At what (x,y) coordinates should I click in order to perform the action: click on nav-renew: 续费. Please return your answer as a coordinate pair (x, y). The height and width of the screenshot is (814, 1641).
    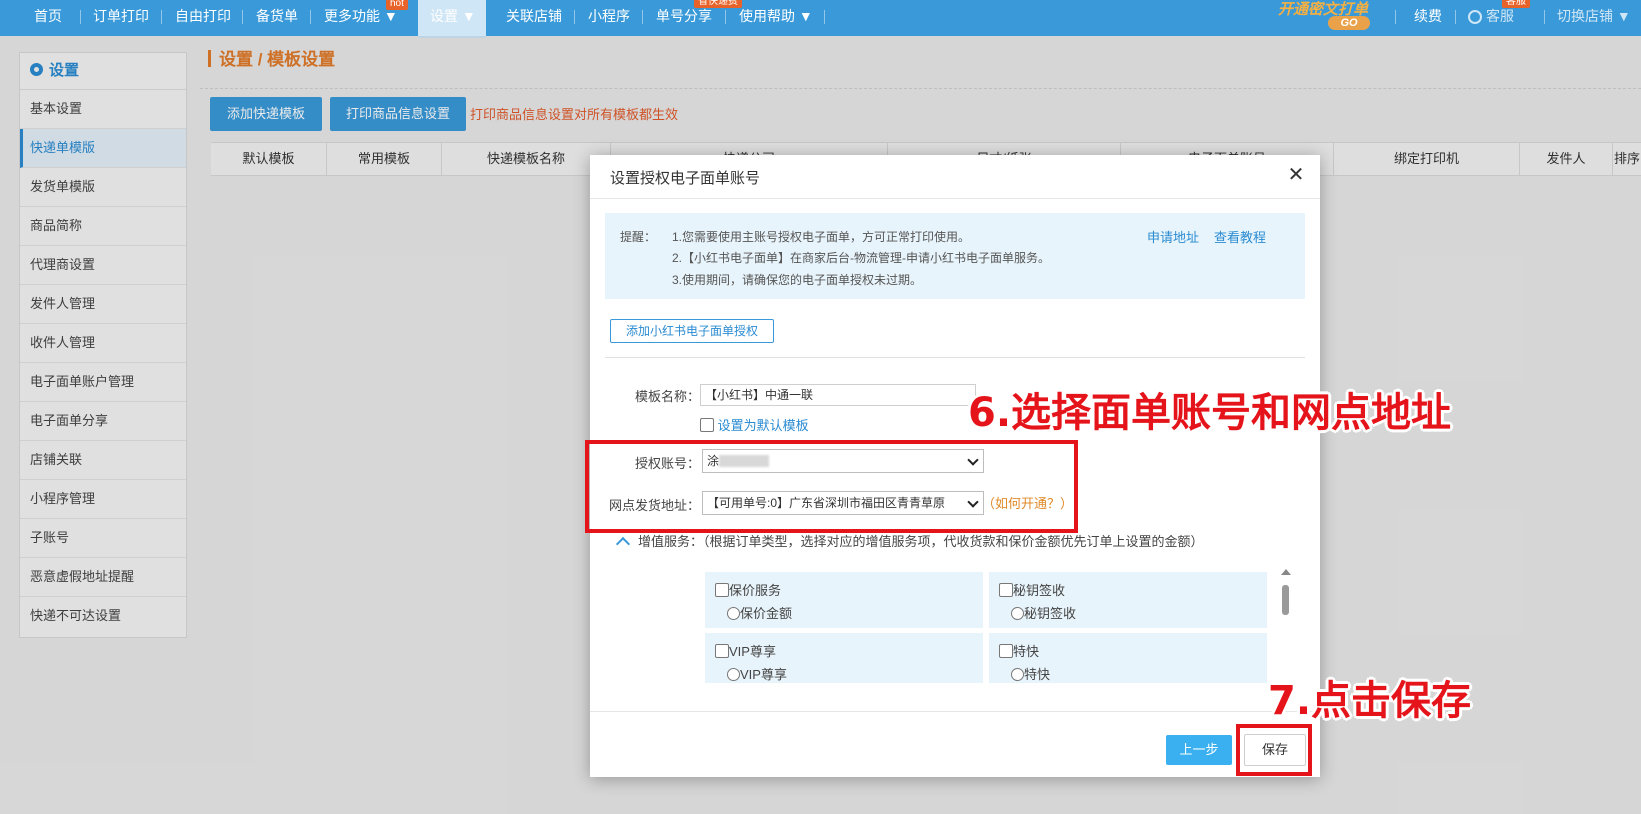
    Looking at the image, I should click on (1428, 17).